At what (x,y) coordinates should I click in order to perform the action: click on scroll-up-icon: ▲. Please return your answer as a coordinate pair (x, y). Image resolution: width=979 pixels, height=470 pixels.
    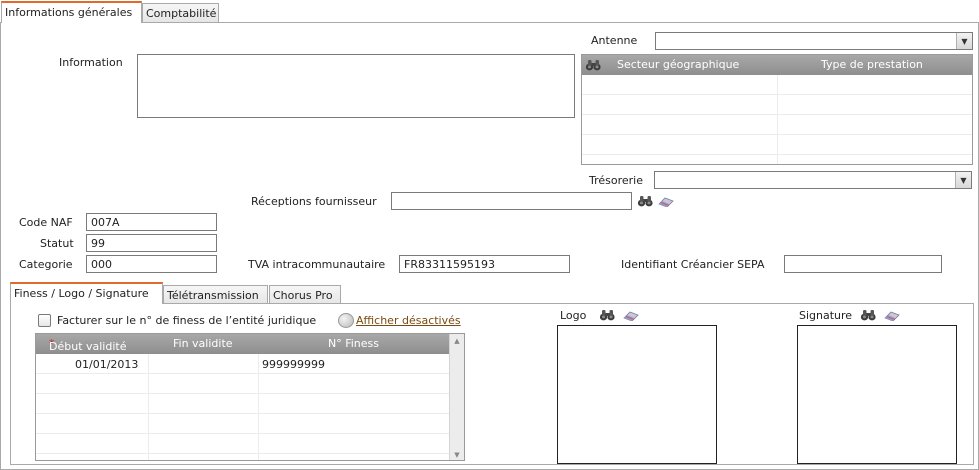
    Looking at the image, I should click on (457, 341).